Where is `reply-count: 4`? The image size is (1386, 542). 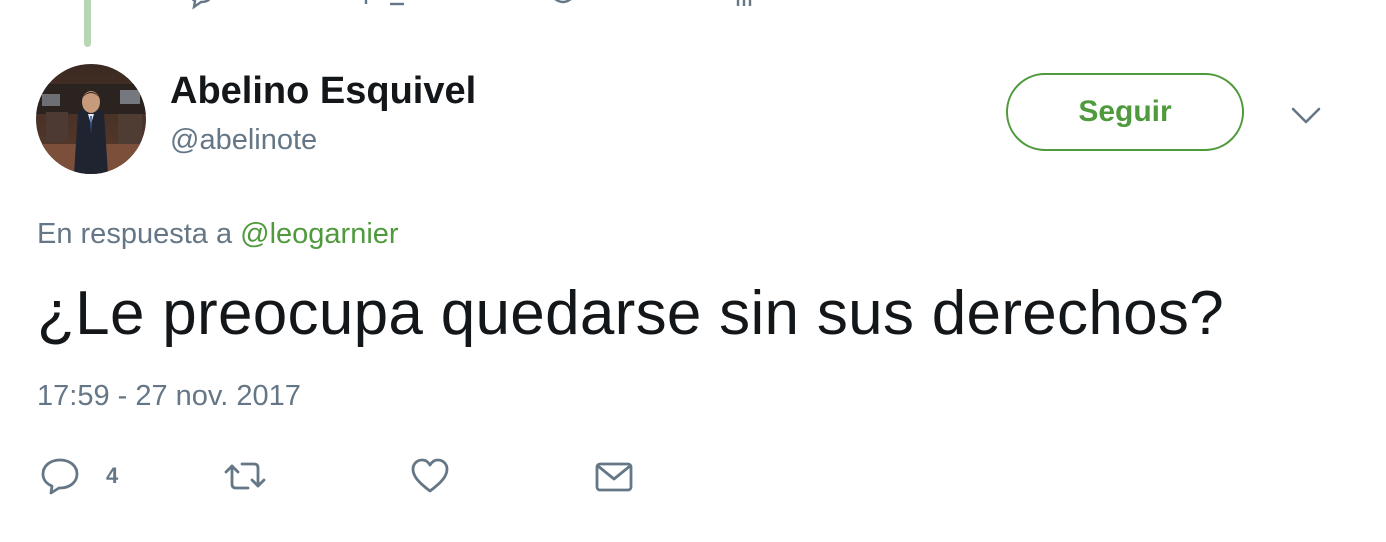 reply-count: 4 is located at coordinates (112, 475).